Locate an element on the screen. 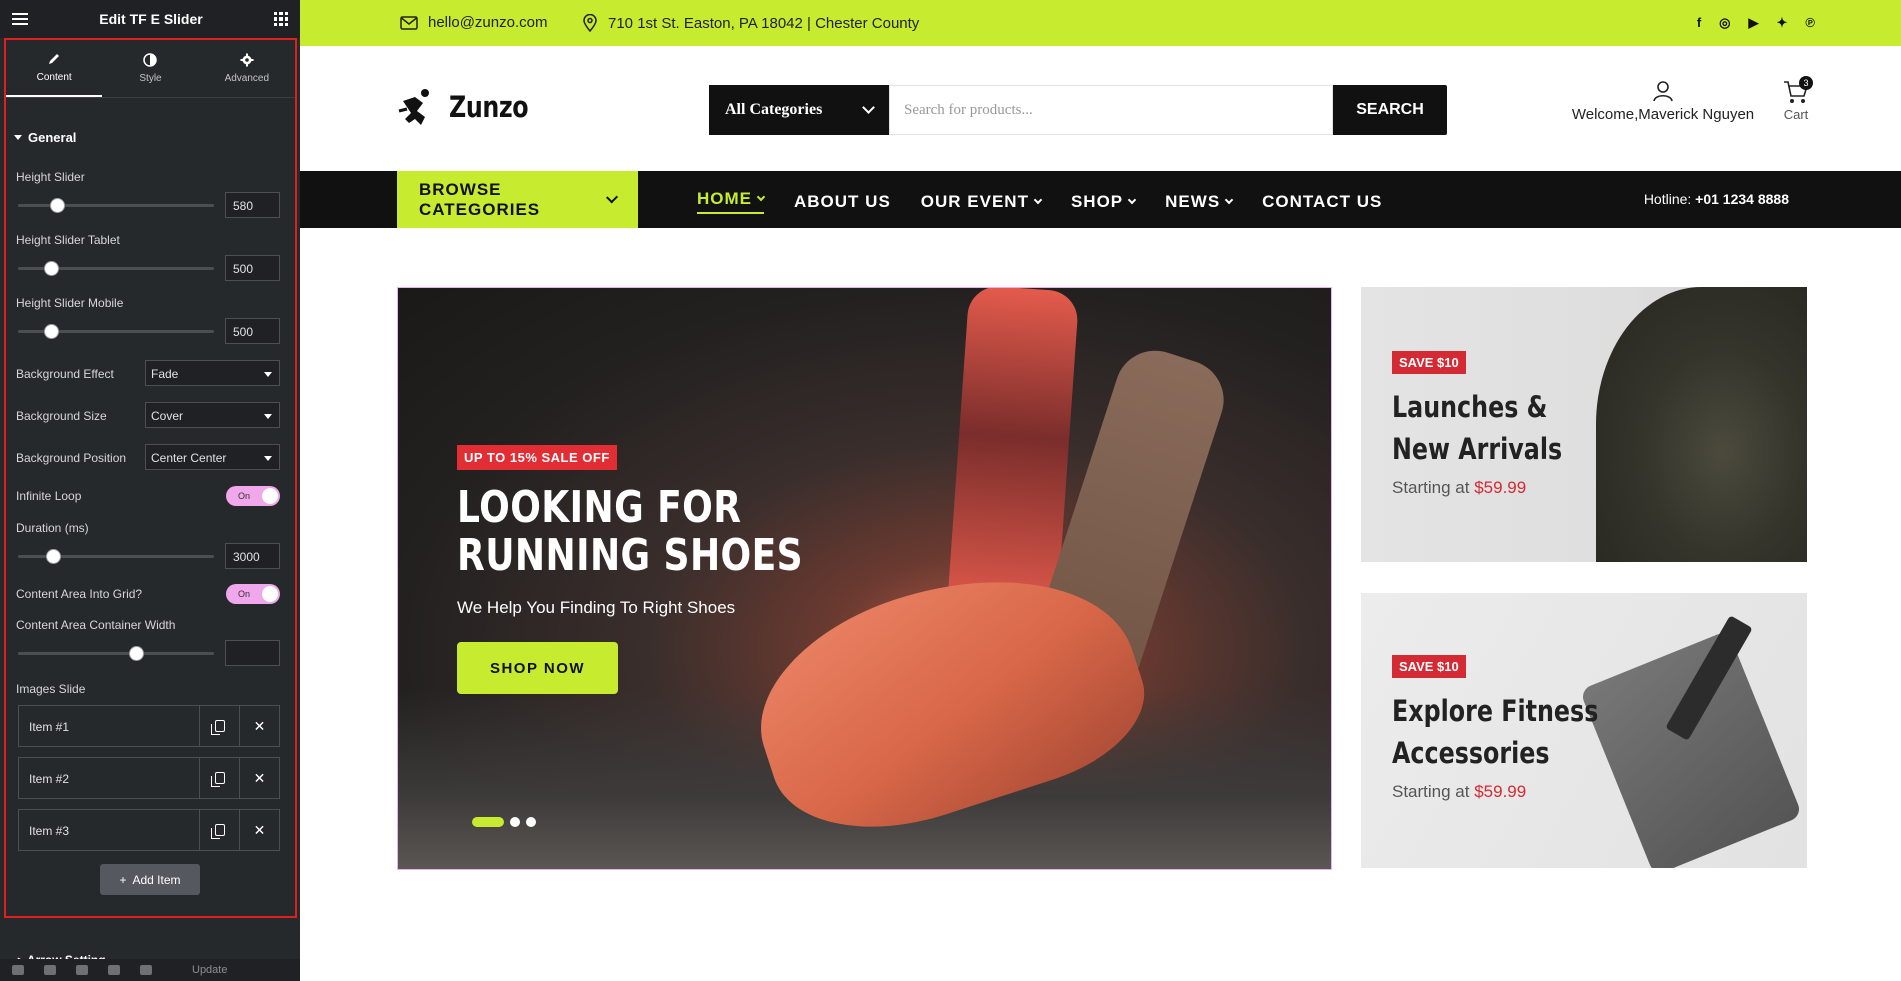  height-slider-mobile-track is located at coordinates (116, 331).